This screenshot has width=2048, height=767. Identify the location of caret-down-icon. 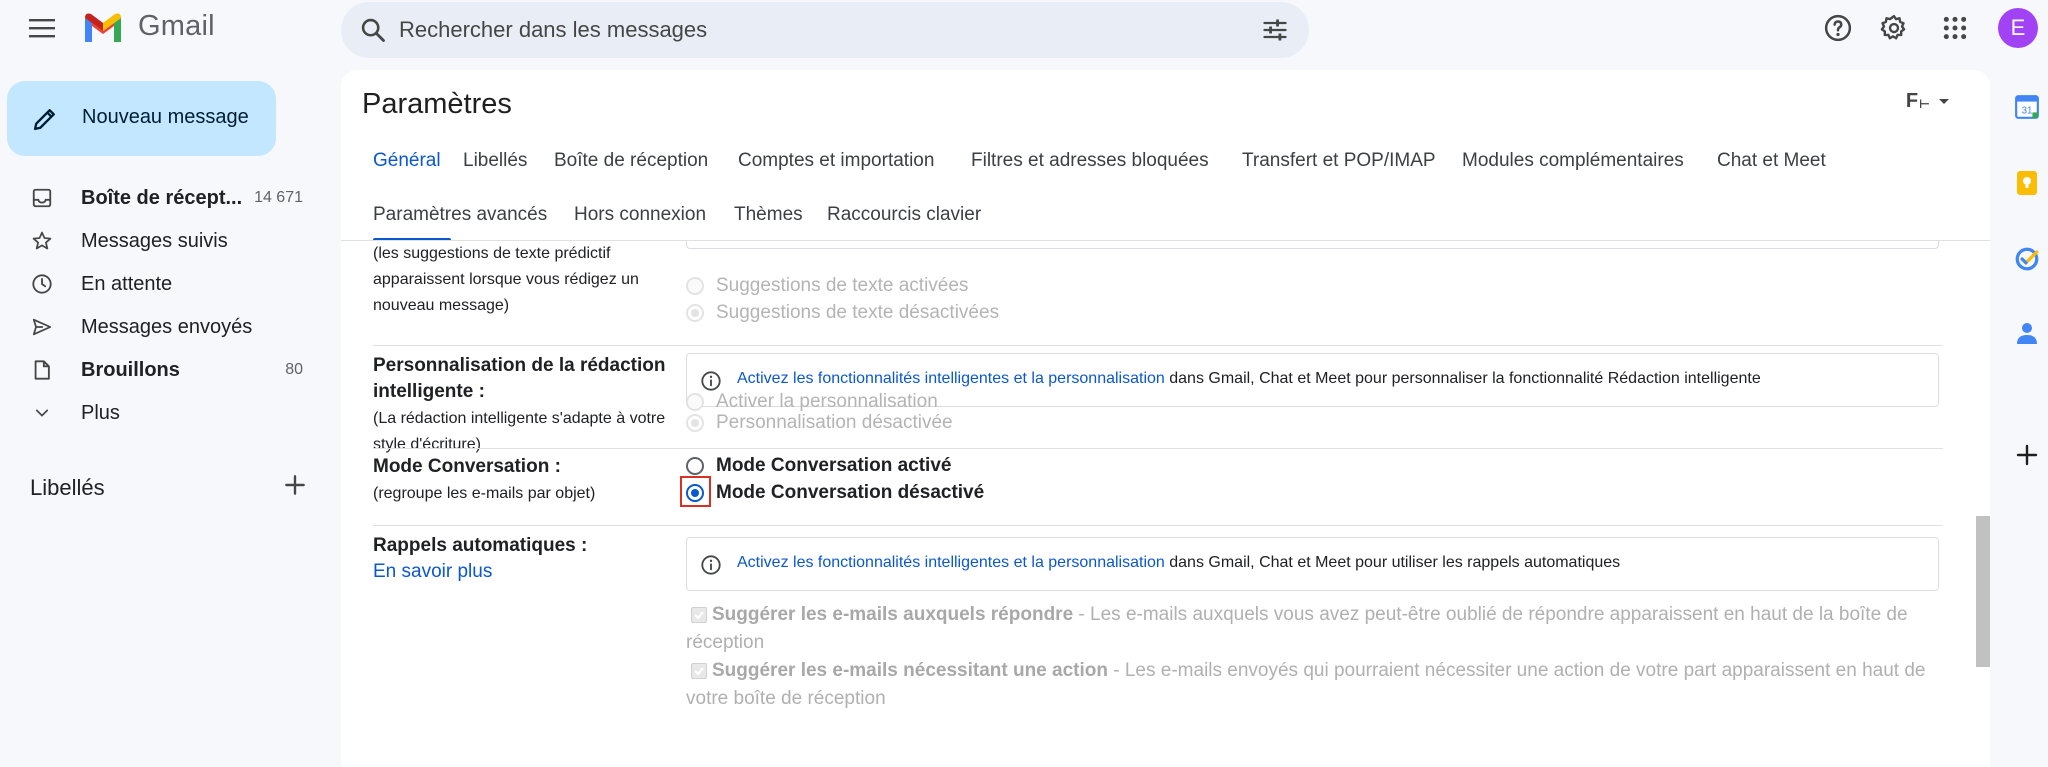
(1944, 101).